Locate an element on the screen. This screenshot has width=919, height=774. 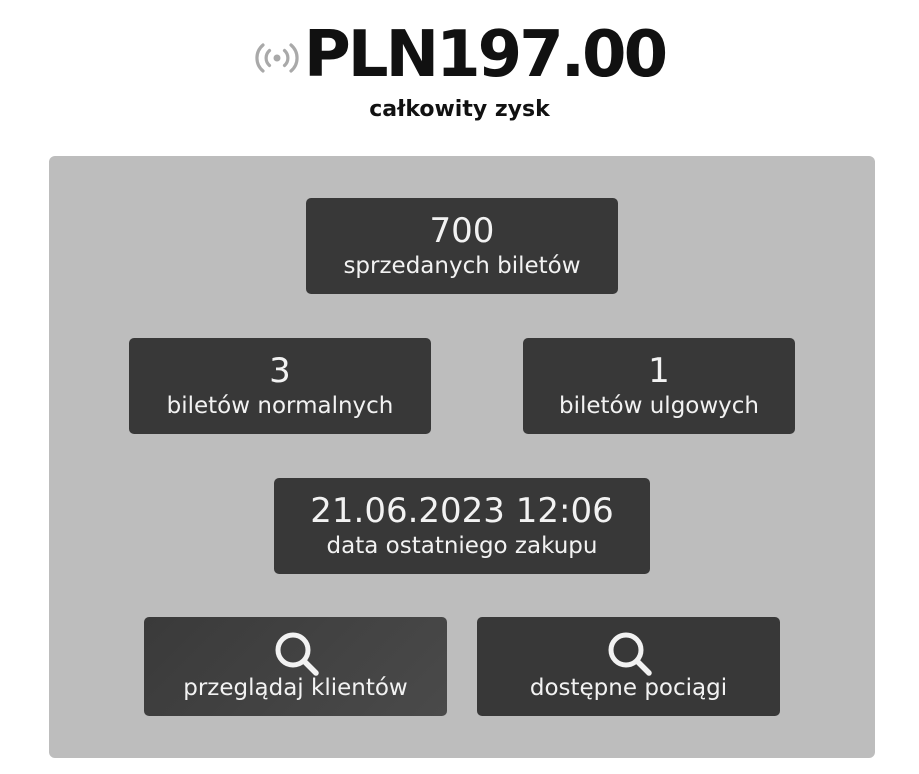
total-profit-amount: PLN197.00 is located at coordinates (485, 55).